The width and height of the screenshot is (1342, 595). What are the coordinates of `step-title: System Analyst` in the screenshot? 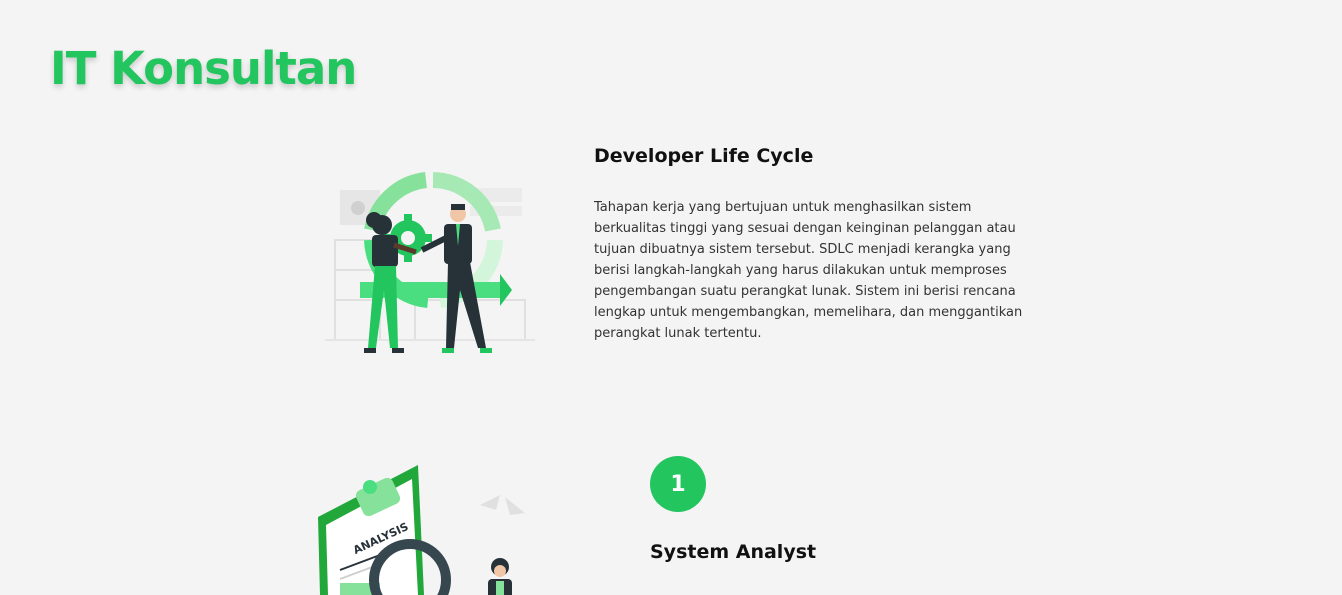 It's located at (733, 552).